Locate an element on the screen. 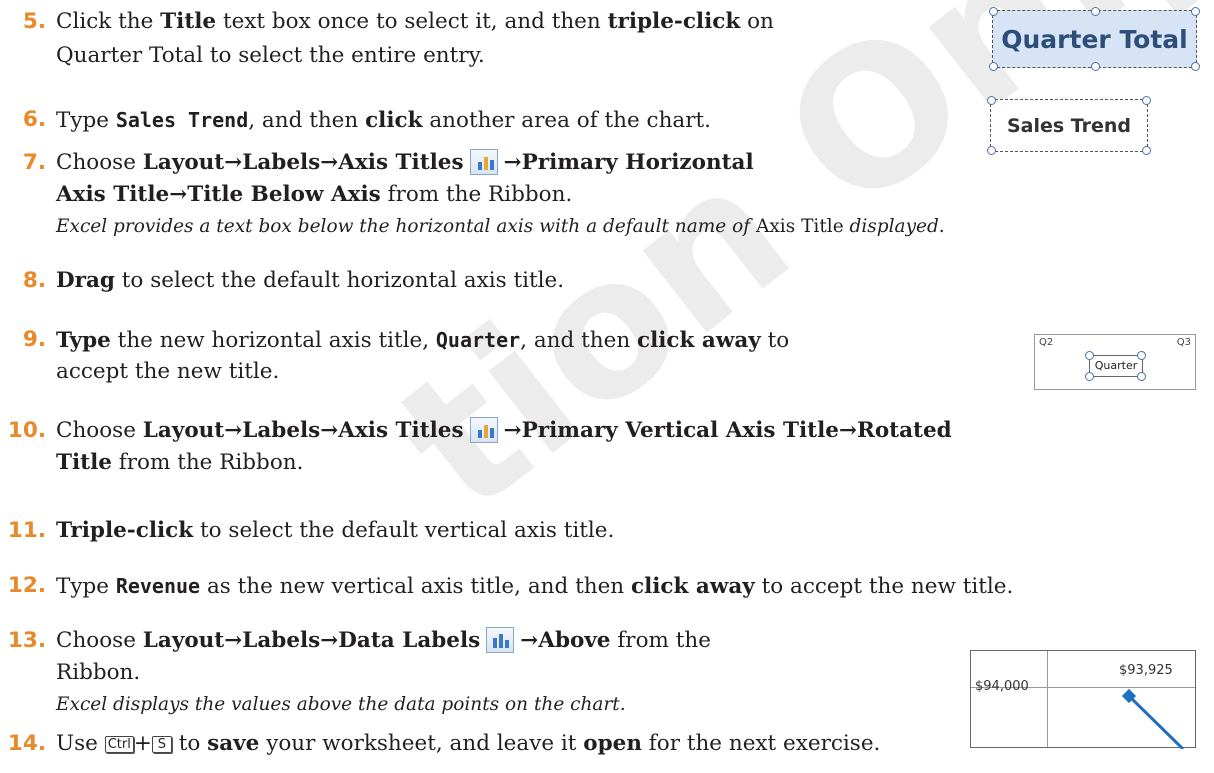 This screenshot has height=773, width=1214. step-number: 14. is located at coordinates (26, 743).